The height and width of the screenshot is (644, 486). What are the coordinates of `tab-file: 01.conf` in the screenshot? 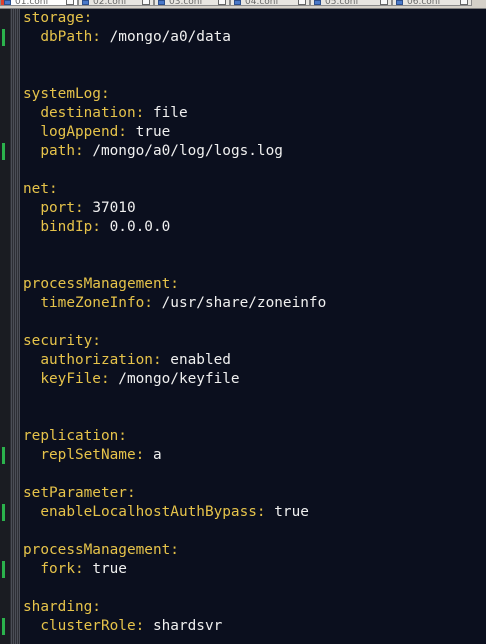 It's located at (39, 3).